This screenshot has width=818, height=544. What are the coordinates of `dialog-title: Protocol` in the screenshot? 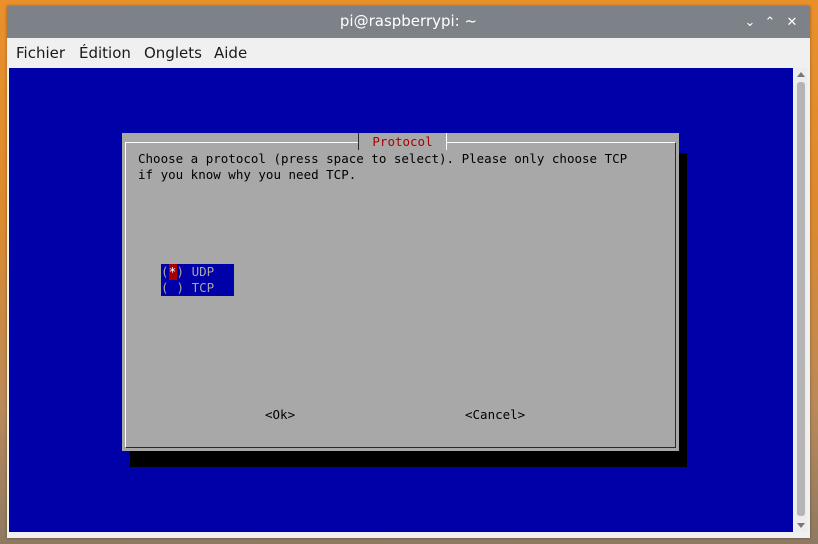 It's located at (402, 141).